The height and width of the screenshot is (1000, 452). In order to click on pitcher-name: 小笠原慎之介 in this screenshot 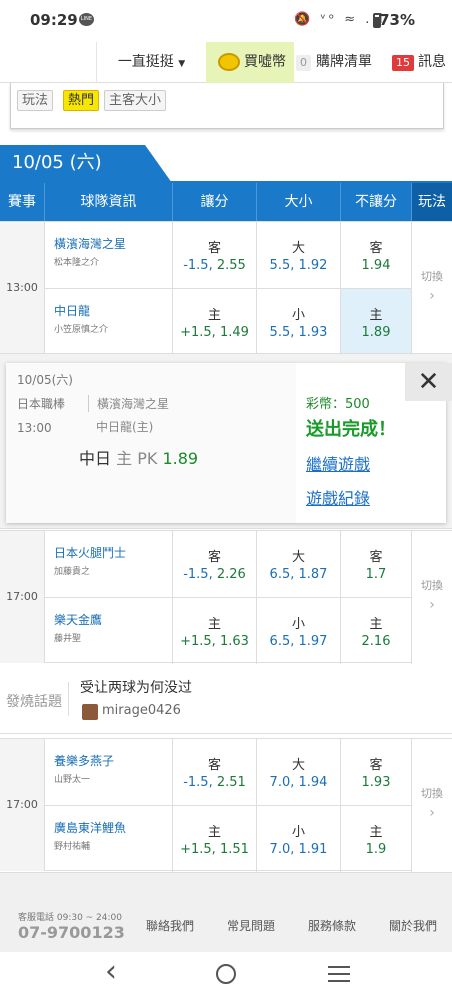, I will do `click(81, 330)`.